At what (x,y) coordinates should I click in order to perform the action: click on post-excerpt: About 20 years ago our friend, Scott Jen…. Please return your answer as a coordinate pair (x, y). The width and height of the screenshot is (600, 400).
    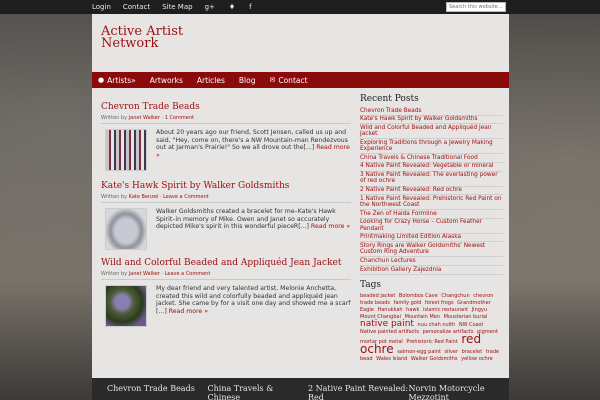
    Looking at the image, I should click on (253, 144).